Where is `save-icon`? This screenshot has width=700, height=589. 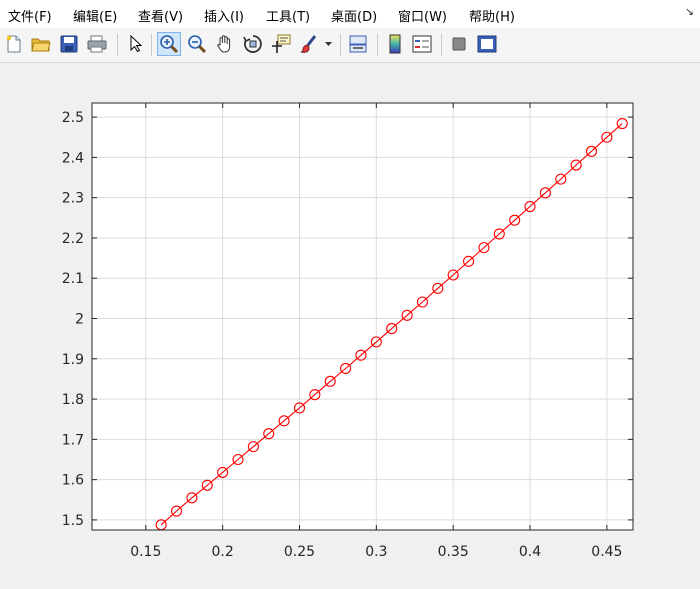 save-icon is located at coordinates (69, 44).